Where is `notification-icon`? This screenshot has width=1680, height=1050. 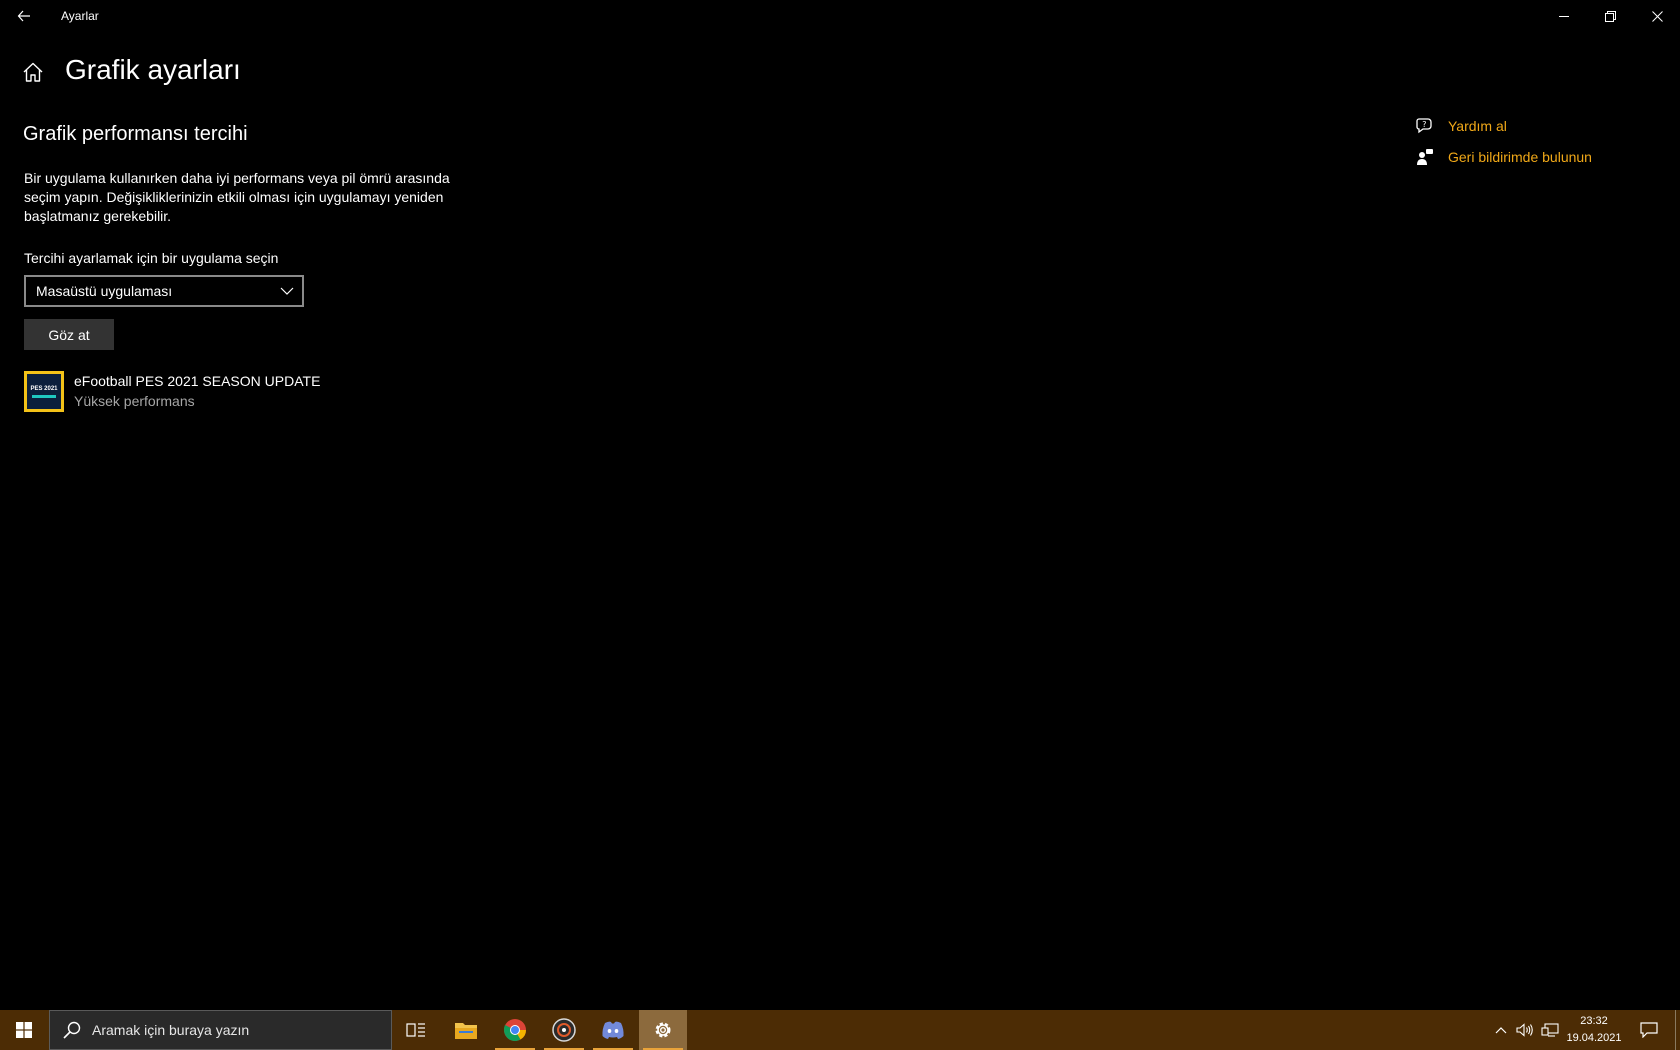
notification-icon is located at coordinates (1649, 1030).